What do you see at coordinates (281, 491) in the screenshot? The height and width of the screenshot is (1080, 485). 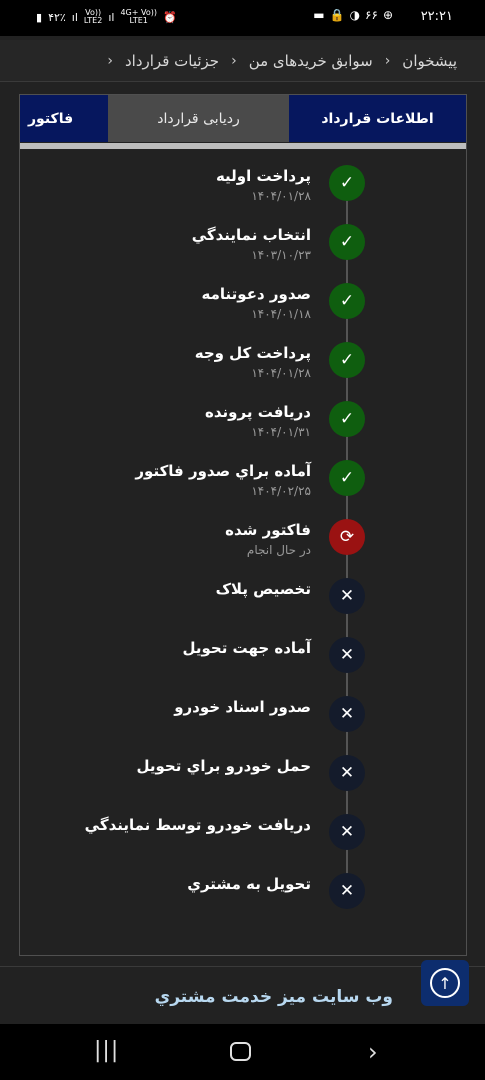 I see `step-date: ۱۴۰۴/۰۲/۲۵` at bounding box center [281, 491].